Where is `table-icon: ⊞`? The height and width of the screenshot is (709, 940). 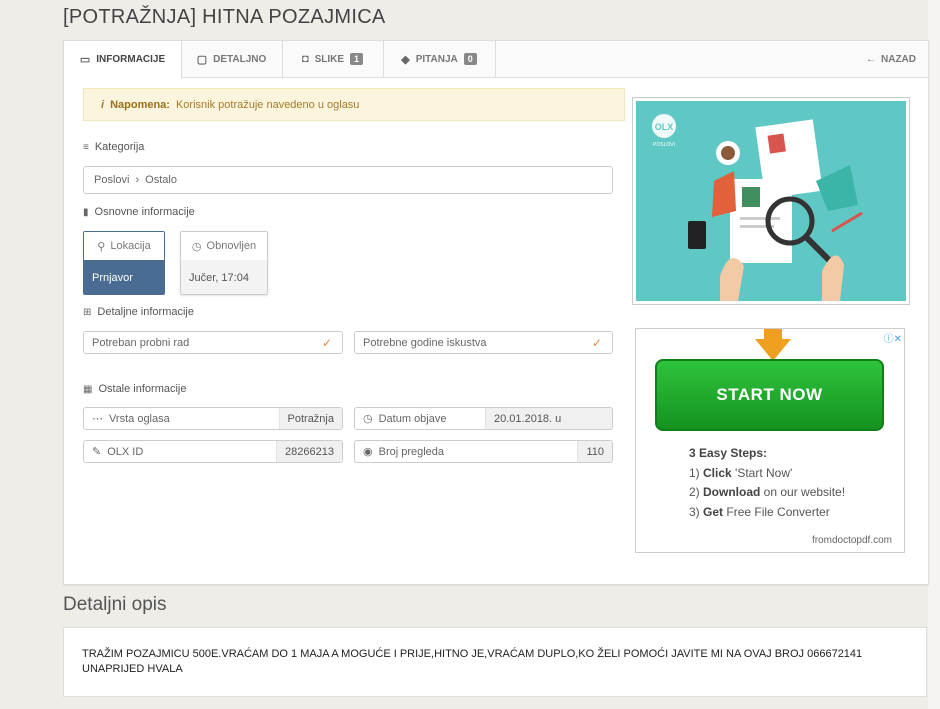
table-icon: ⊞ is located at coordinates (87, 312).